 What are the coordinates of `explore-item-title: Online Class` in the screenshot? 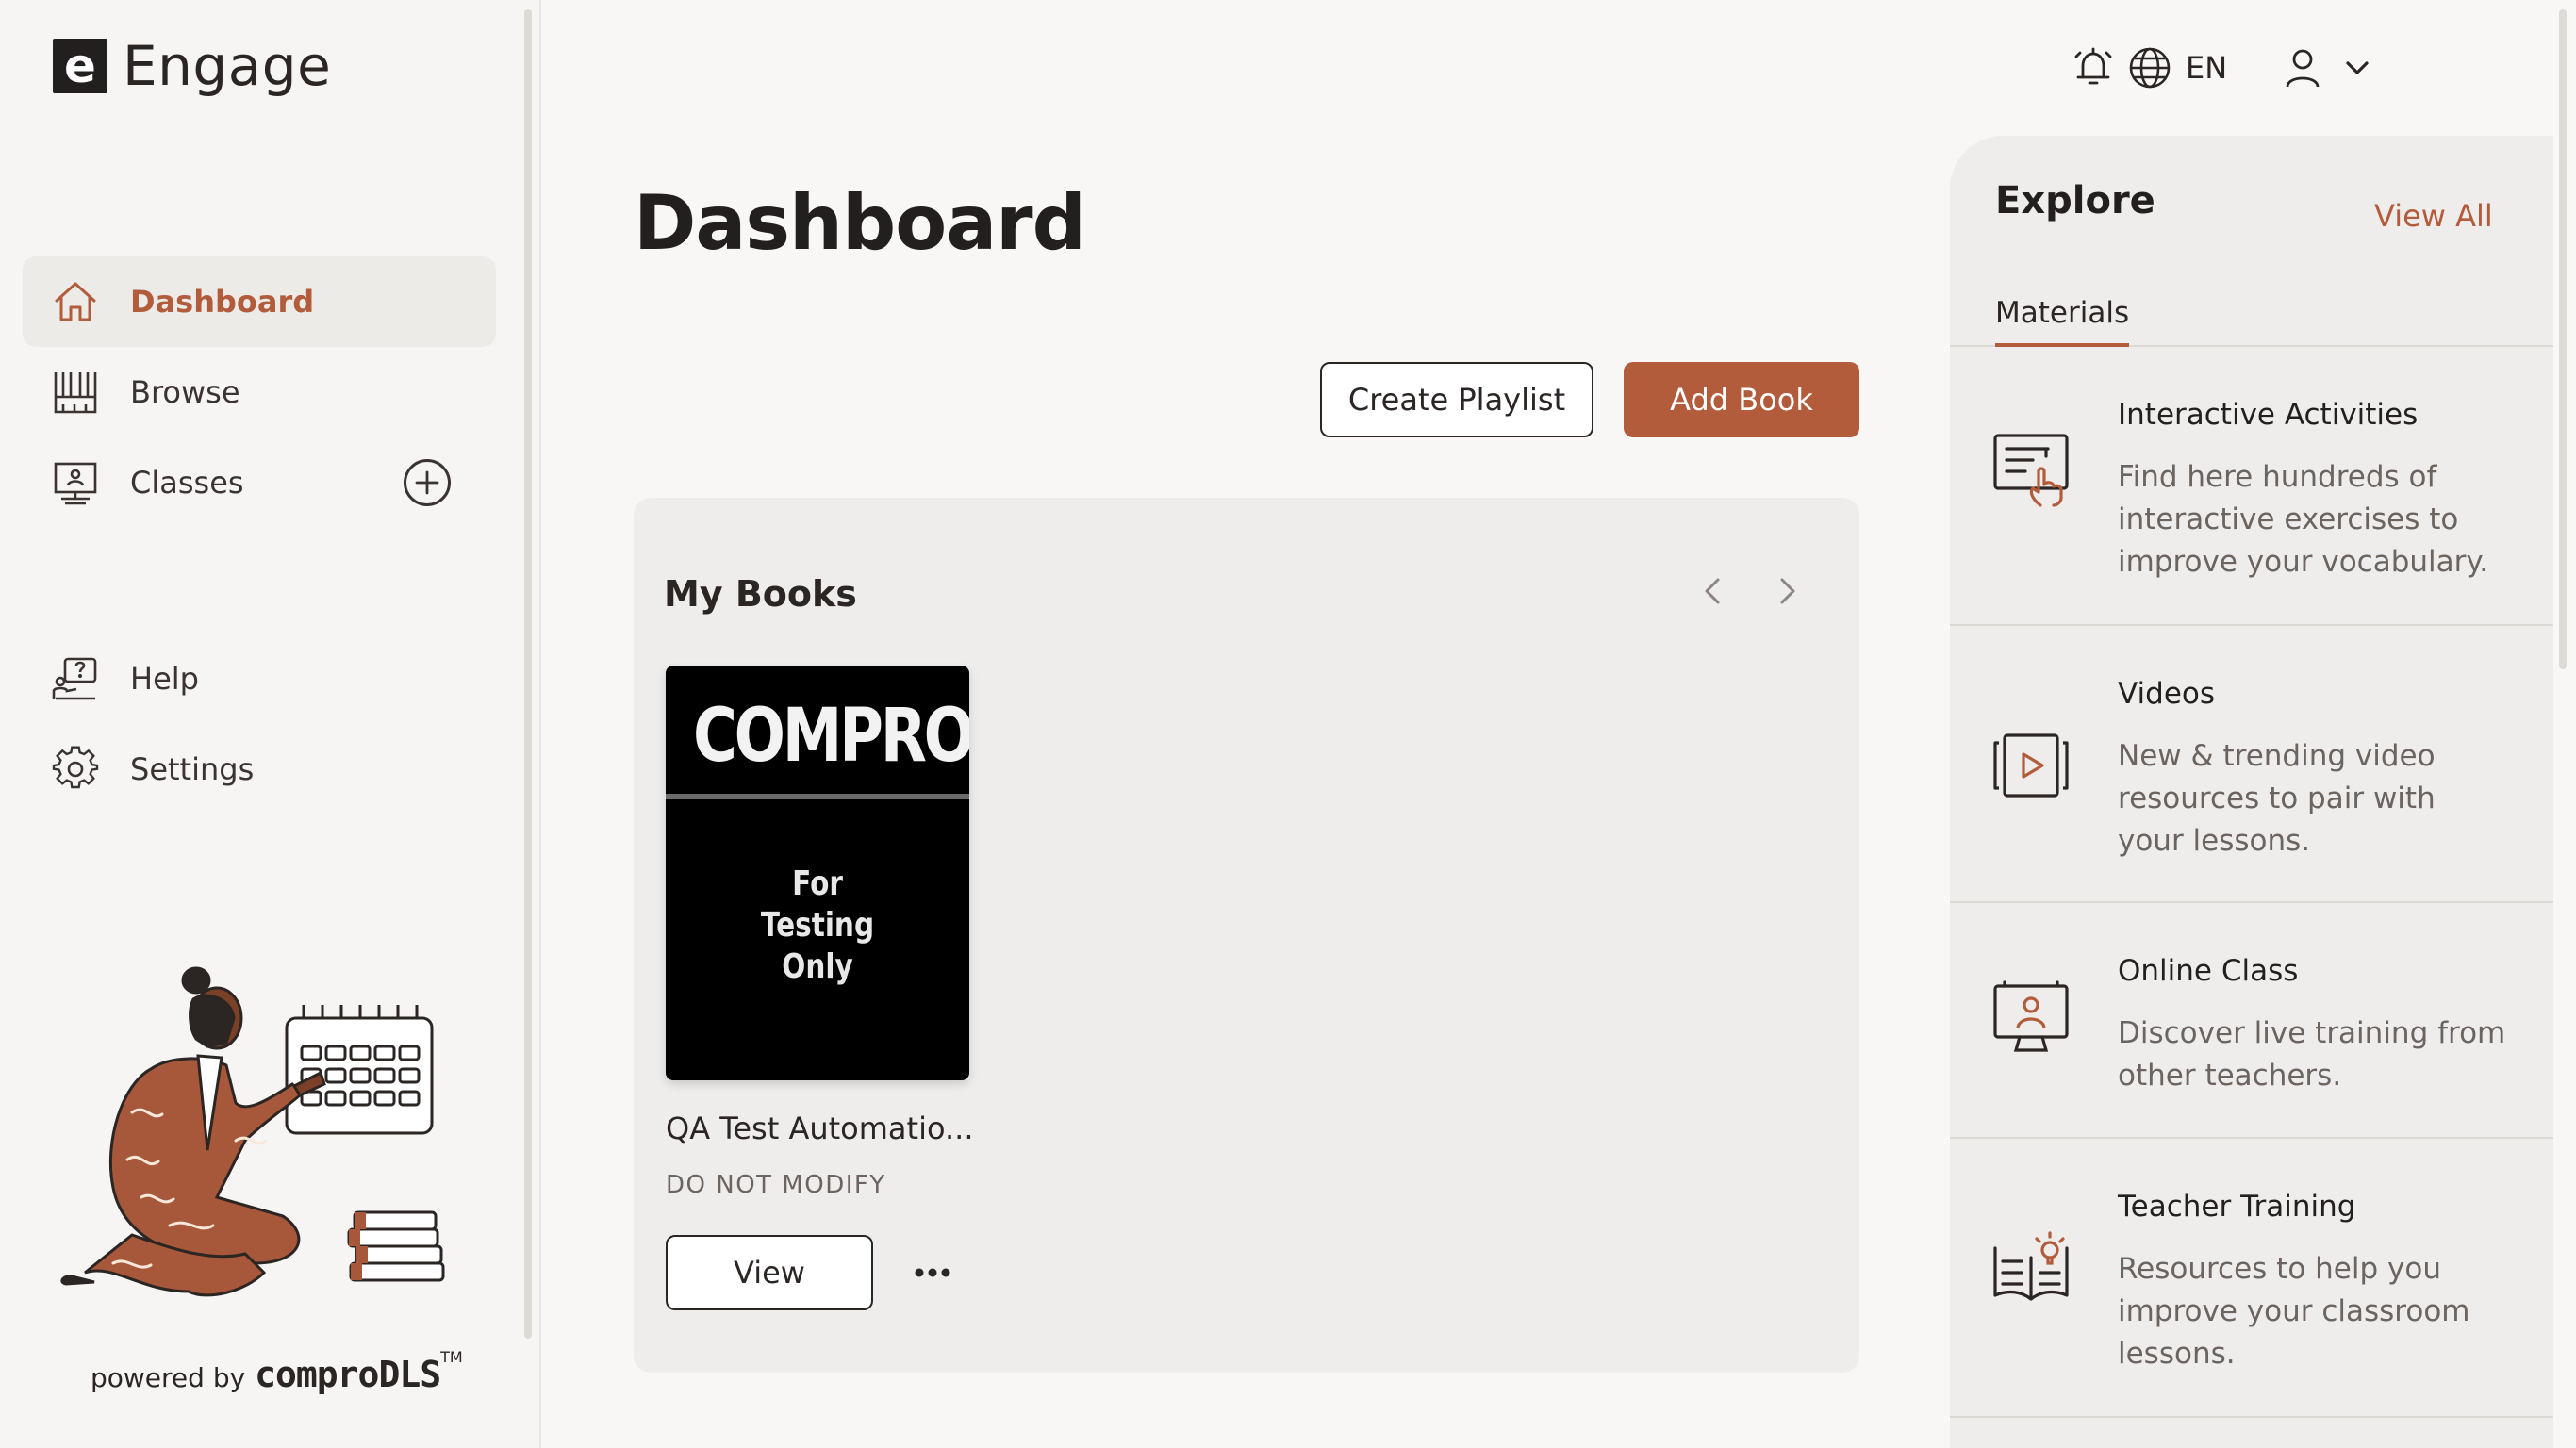 It's located at (2208, 971).